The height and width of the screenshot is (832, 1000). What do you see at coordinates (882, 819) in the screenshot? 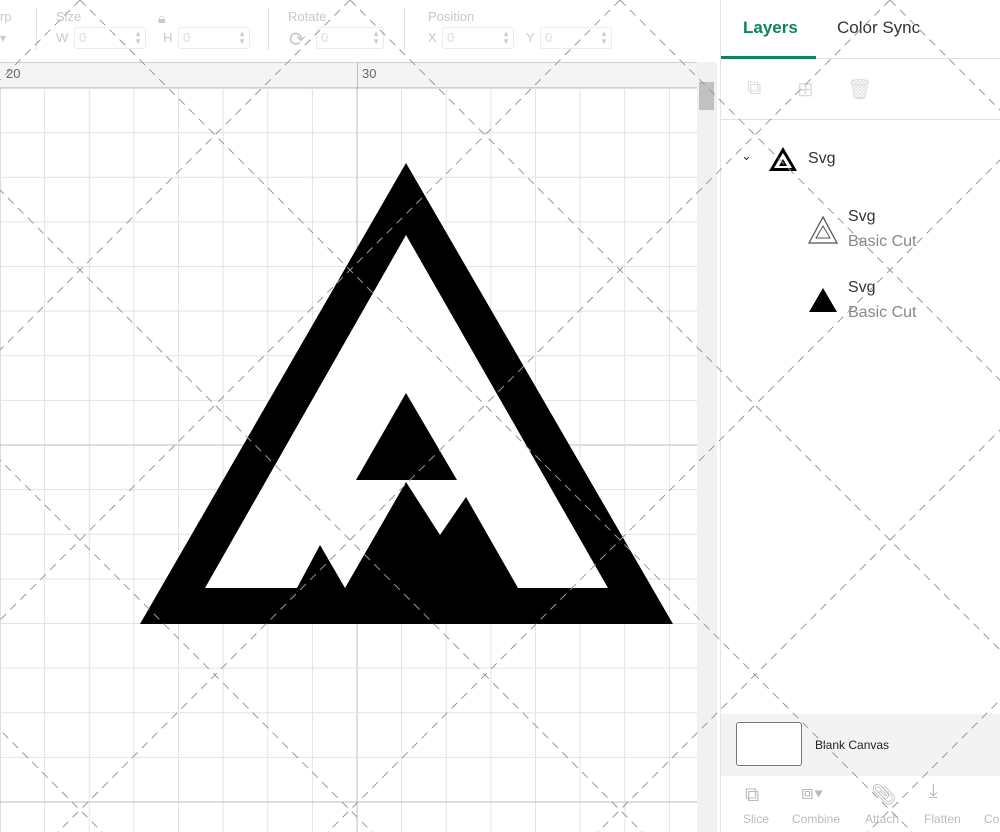
I see `attach-button: Attach` at bounding box center [882, 819].